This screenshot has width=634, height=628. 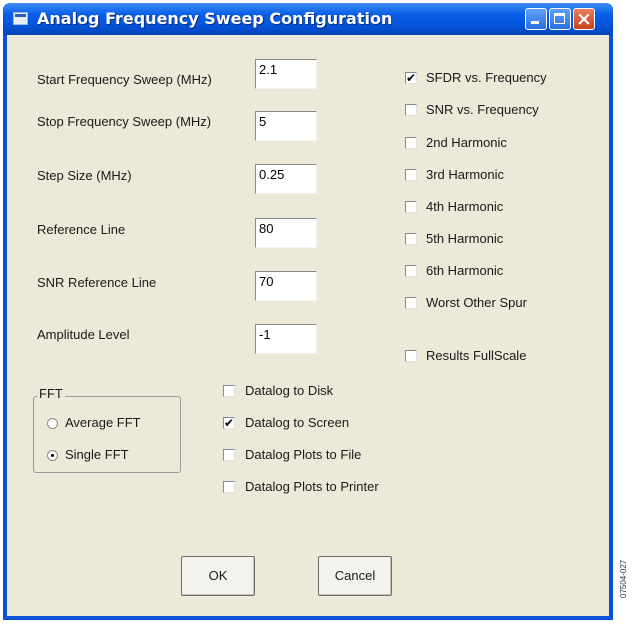 I want to click on stop-frequency-input: 5, so click(x=286, y=126).